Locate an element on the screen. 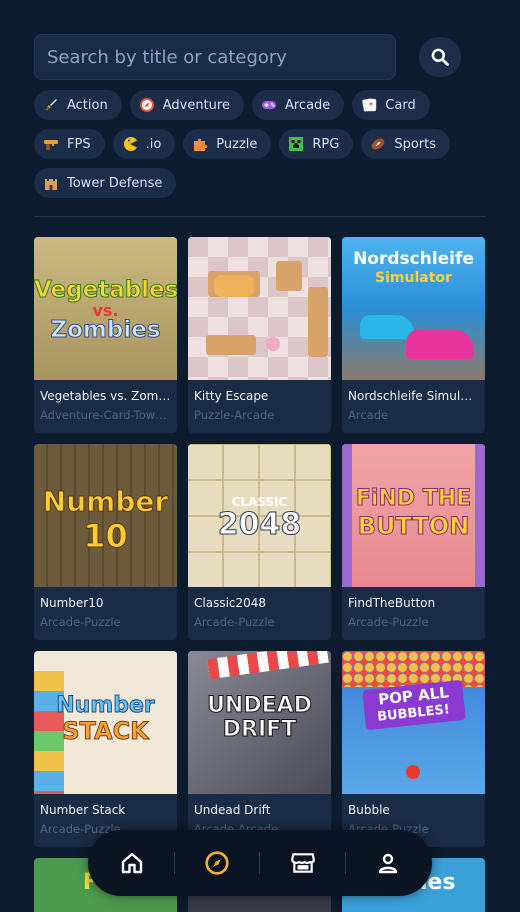 The image size is (520, 912). category-chip-label: RPG is located at coordinates (326, 144).